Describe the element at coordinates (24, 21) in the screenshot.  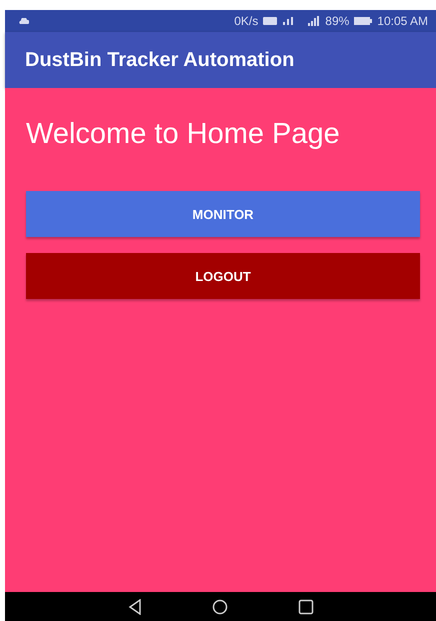
I see `cloud-icon` at that location.